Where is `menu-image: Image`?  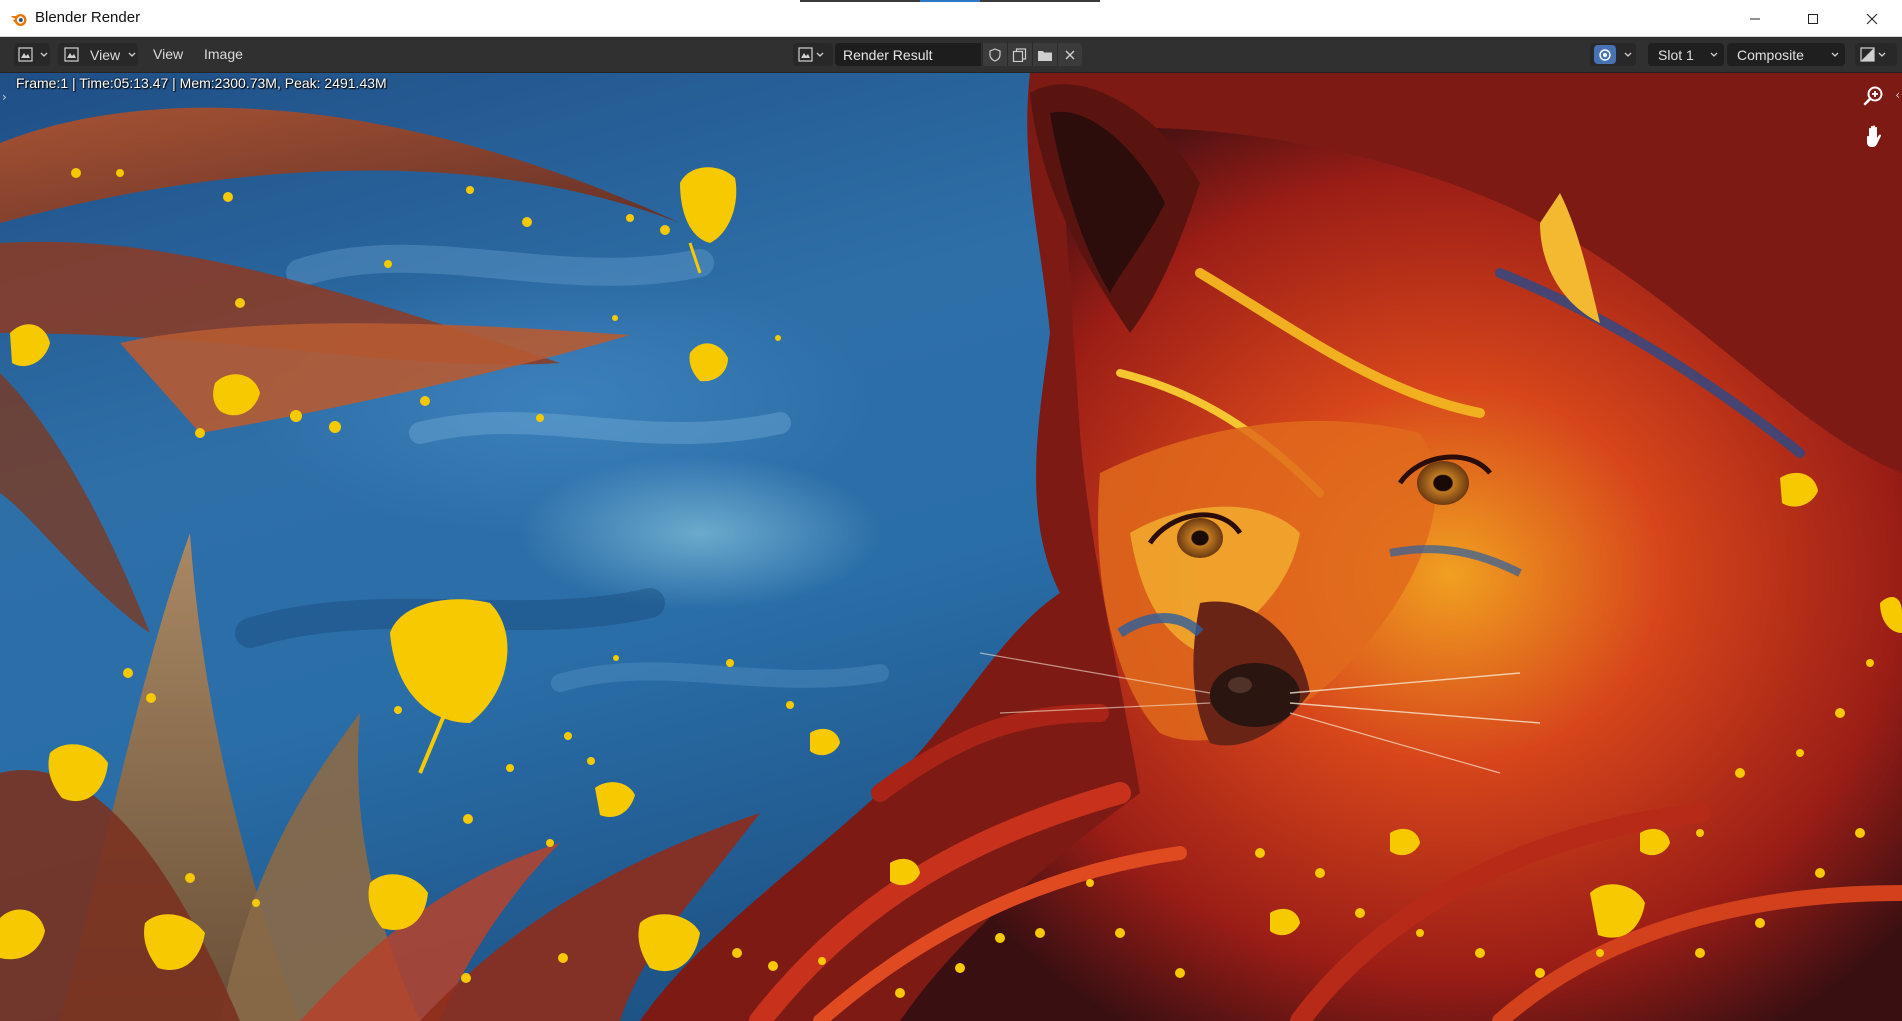 menu-image: Image is located at coordinates (223, 54).